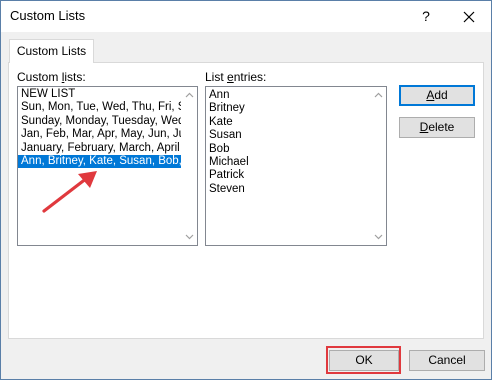 This screenshot has height=380, width=492. I want to click on list-entry-item: Kate, so click(288, 122).